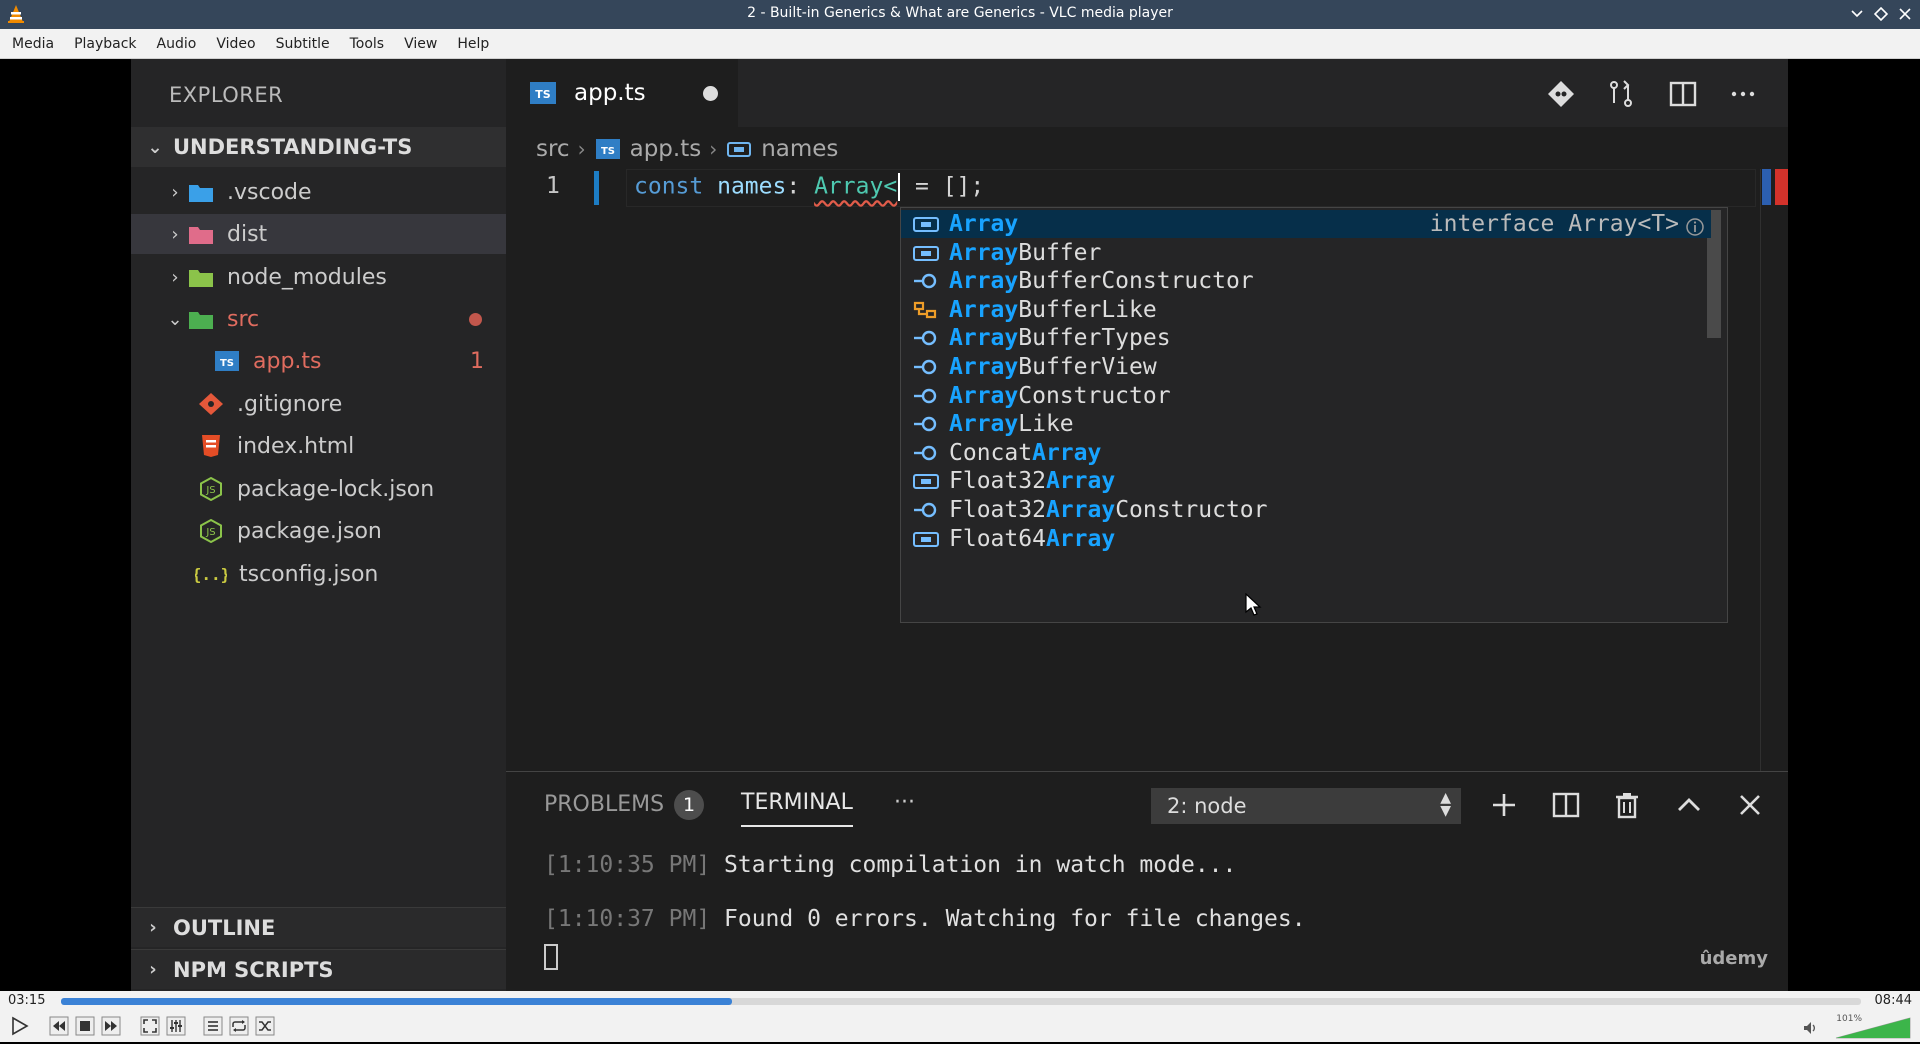 The image size is (1920, 1044). Describe the element at coordinates (809, 187) in the screenshot. I see `code-text: const names: Array< = [];` at that location.